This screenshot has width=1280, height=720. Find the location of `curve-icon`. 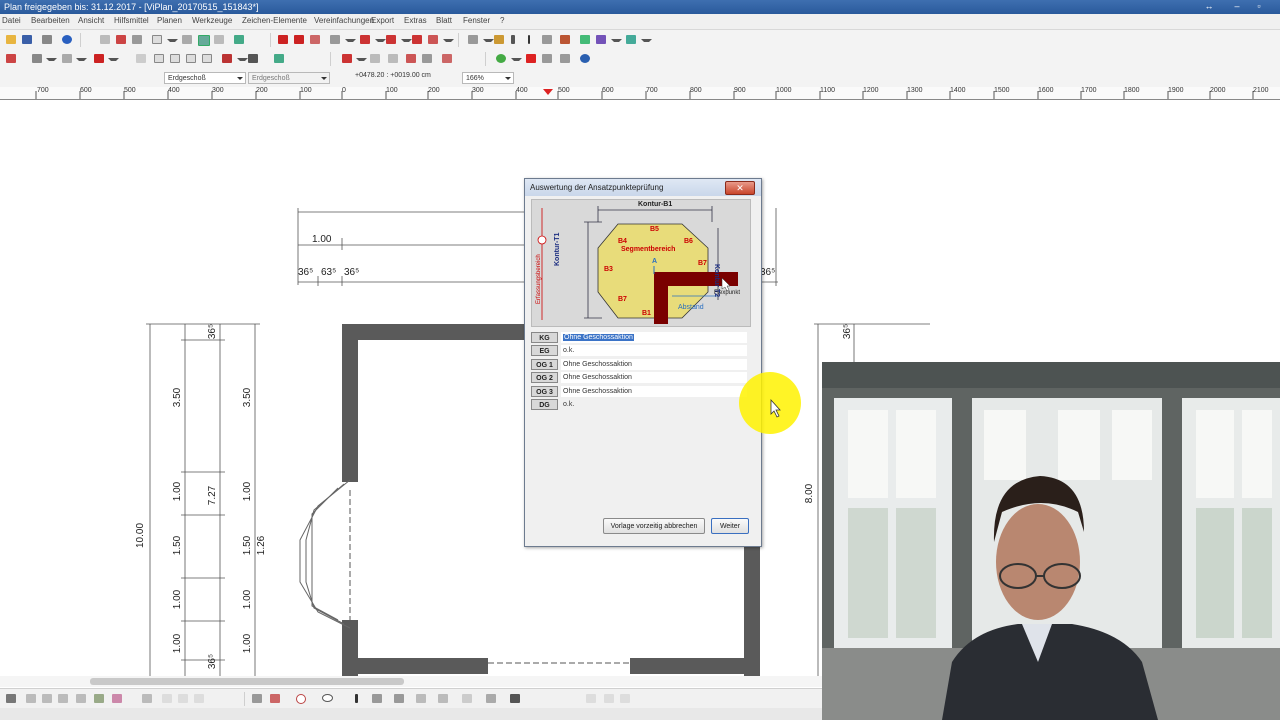

curve-icon is located at coordinates (117, 698).